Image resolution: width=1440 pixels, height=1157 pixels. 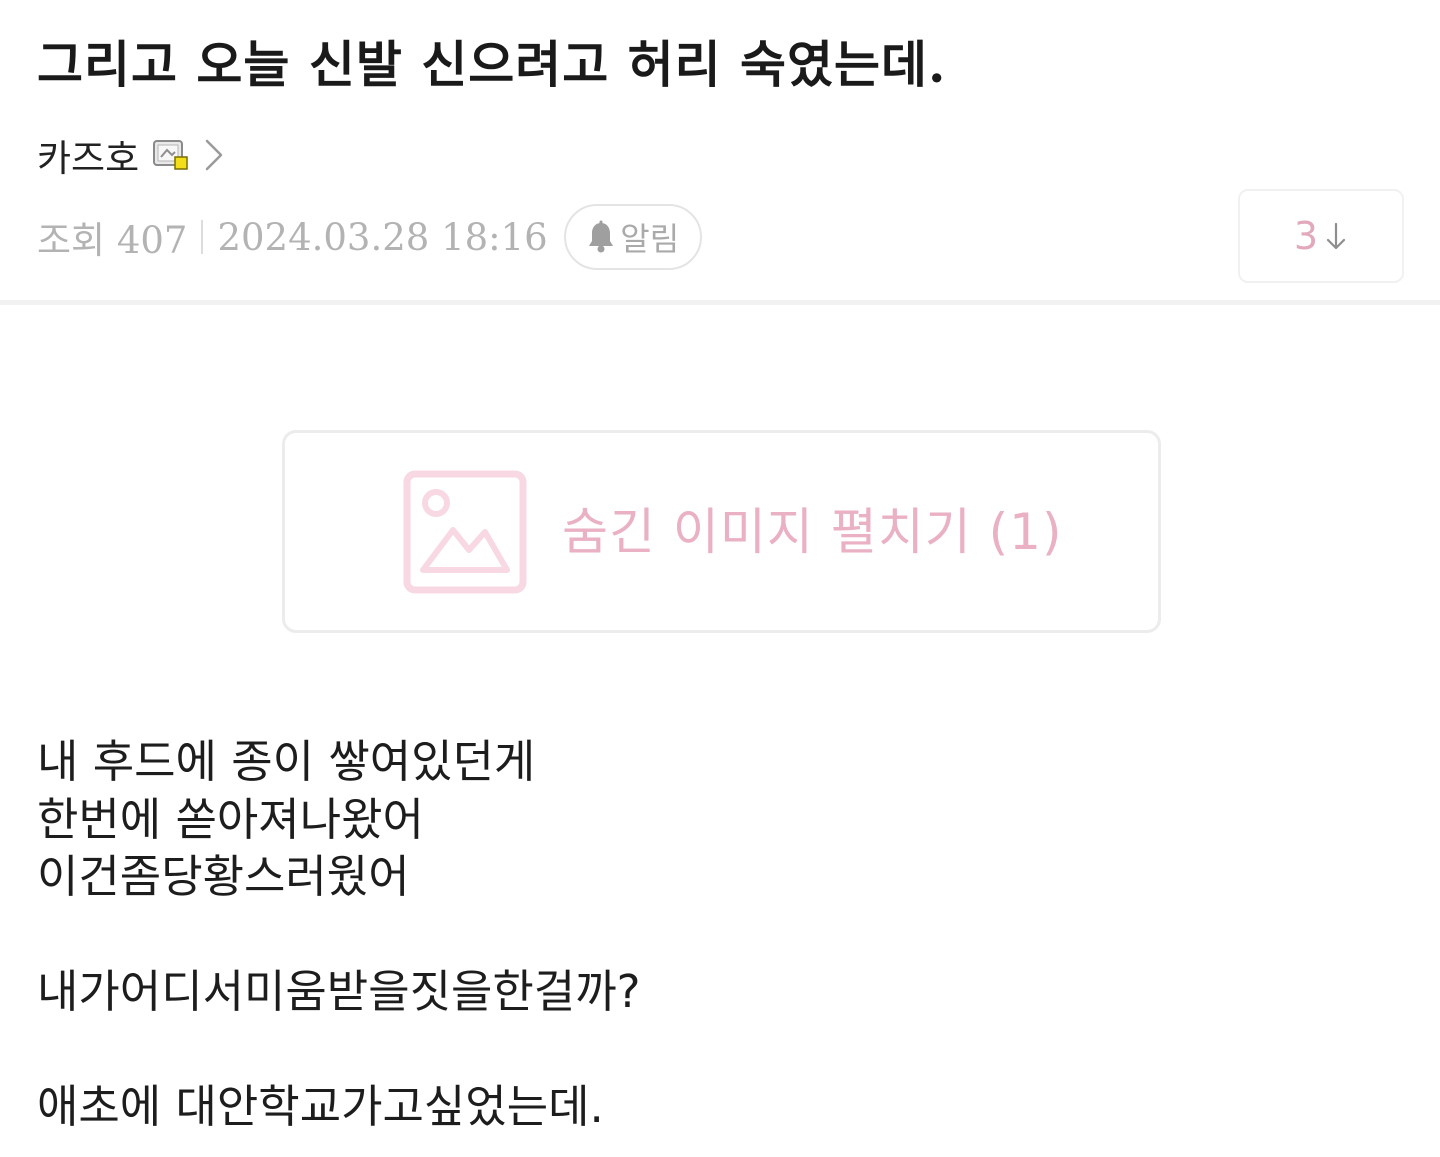 I want to click on chevron-right-icon, so click(x=214, y=155).